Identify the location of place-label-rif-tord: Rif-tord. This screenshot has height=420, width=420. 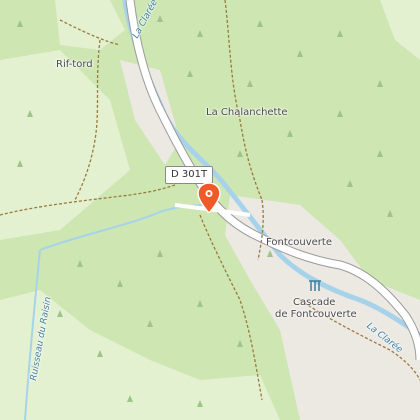
(74, 64).